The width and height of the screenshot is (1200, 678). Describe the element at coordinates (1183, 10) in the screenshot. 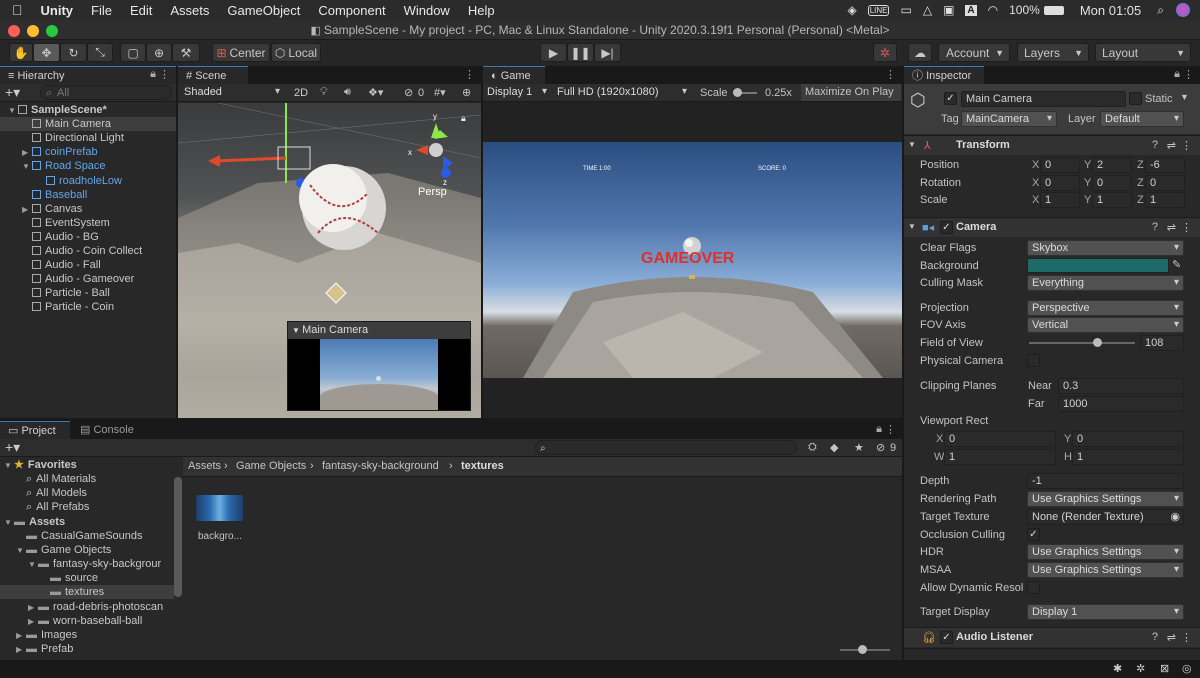

I see `siri-icon` at that location.